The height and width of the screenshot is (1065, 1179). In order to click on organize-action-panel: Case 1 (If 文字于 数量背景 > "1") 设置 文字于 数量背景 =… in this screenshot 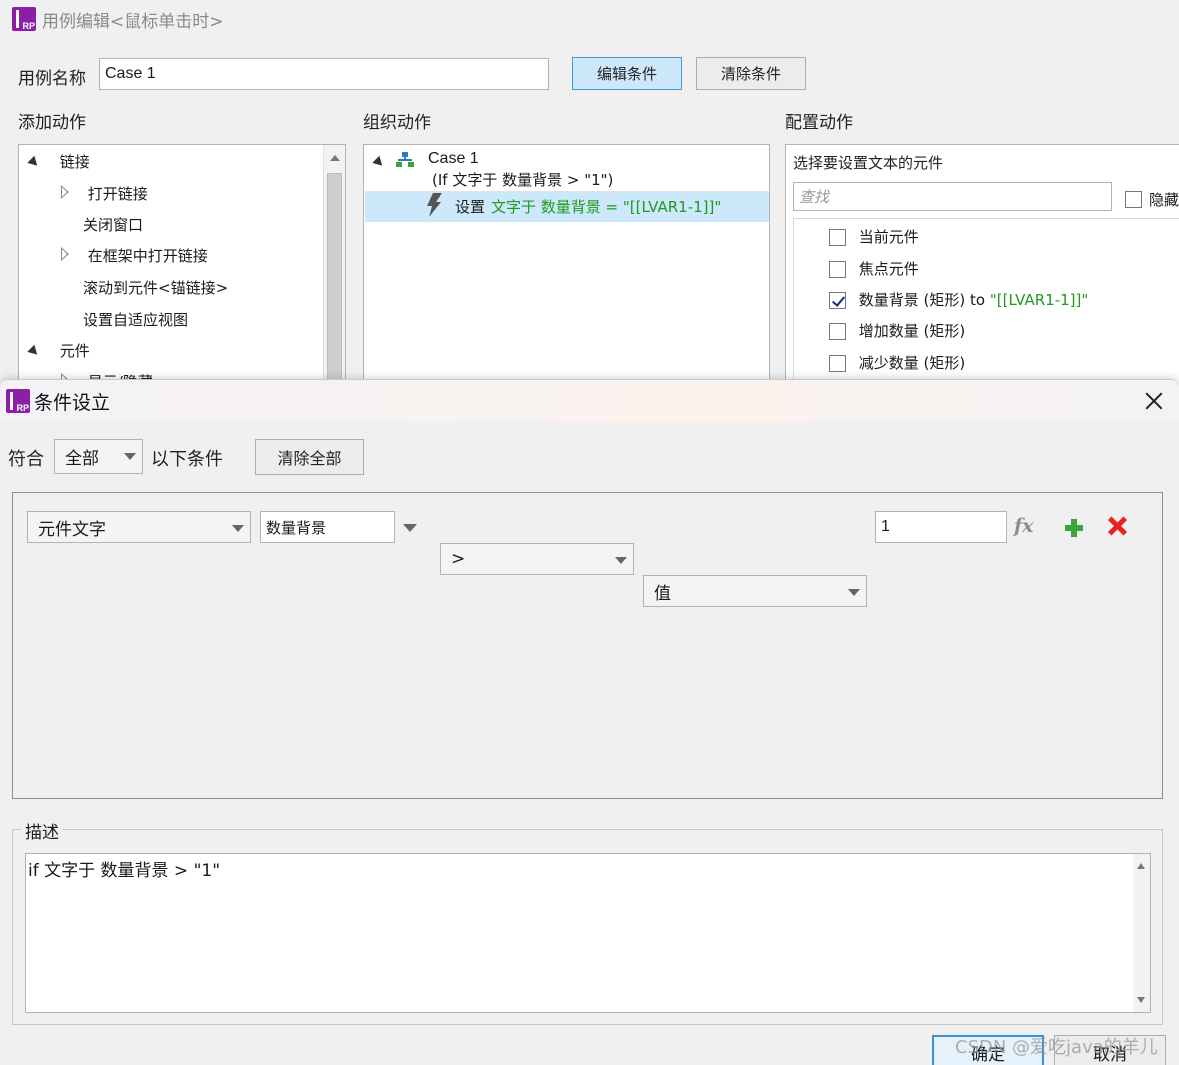, I will do `click(566, 264)`.